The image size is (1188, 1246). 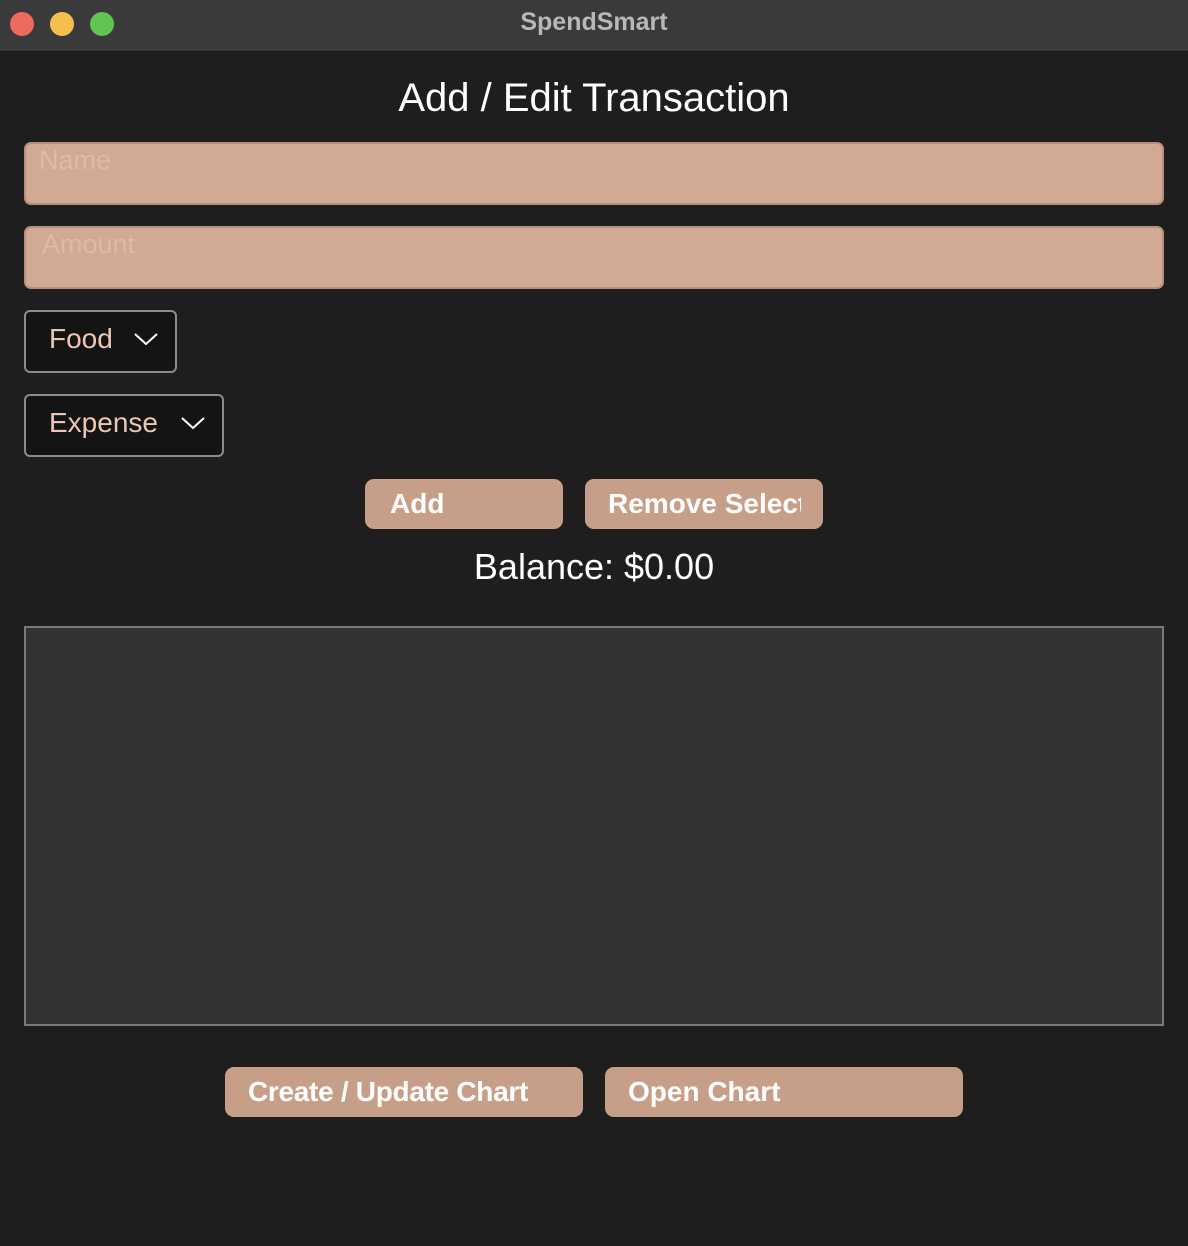 What do you see at coordinates (594, 173) in the screenshot?
I see `name-input` at bounding box center [594, 173].